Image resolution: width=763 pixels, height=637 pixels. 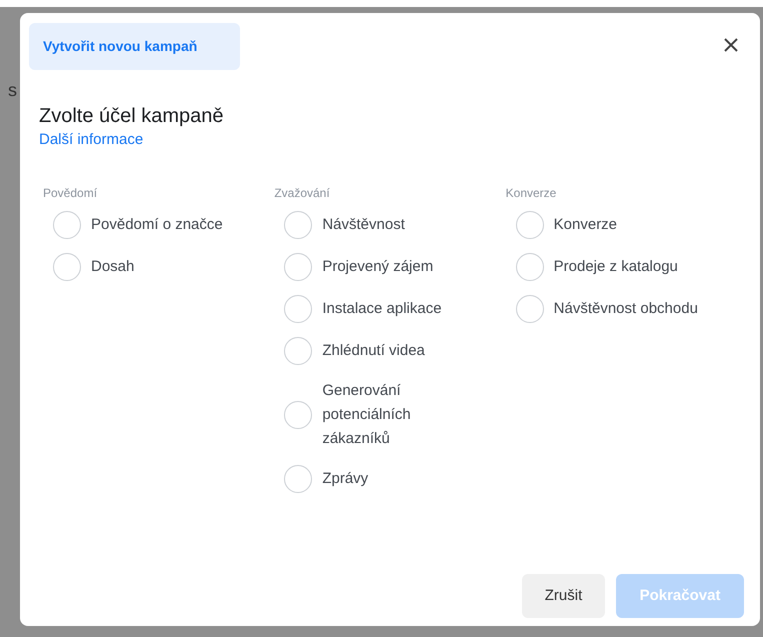 I want to click on section-label: Zvažování, so click(x=302, y=193).